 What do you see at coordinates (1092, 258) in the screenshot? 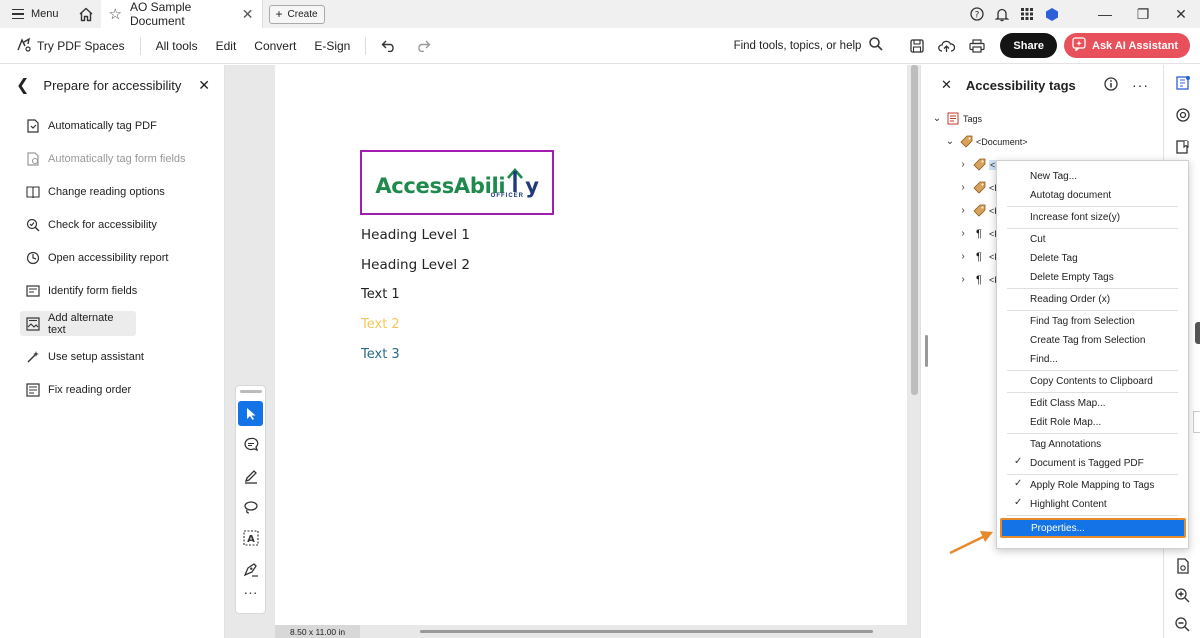
I see `menu-item-delete-tag: Delete Tag` at bounding box center [1092, 258].